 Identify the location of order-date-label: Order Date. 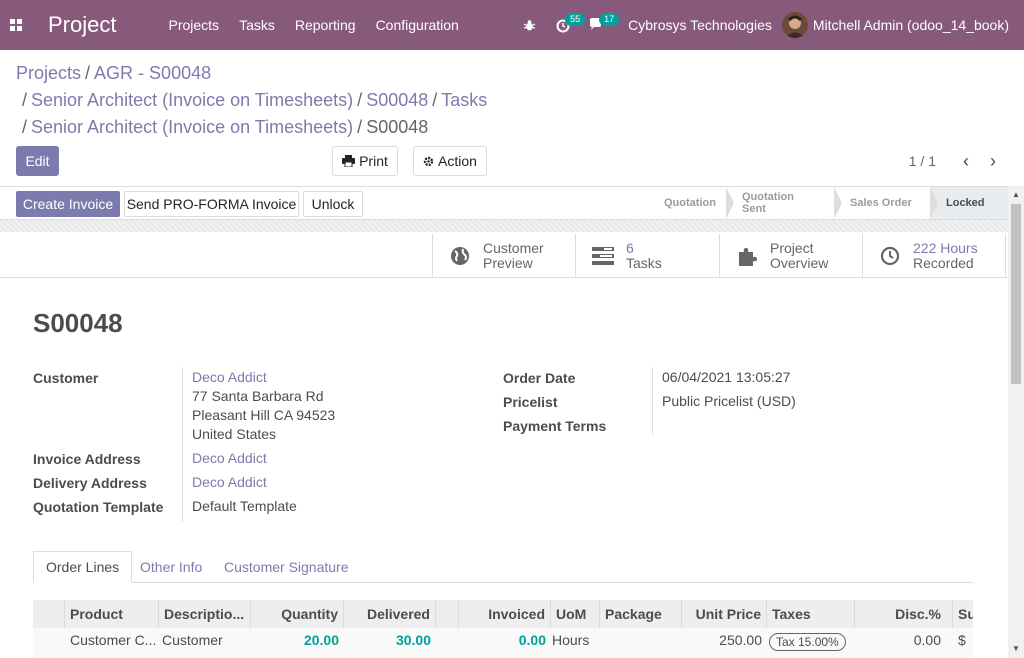
(539, 378).